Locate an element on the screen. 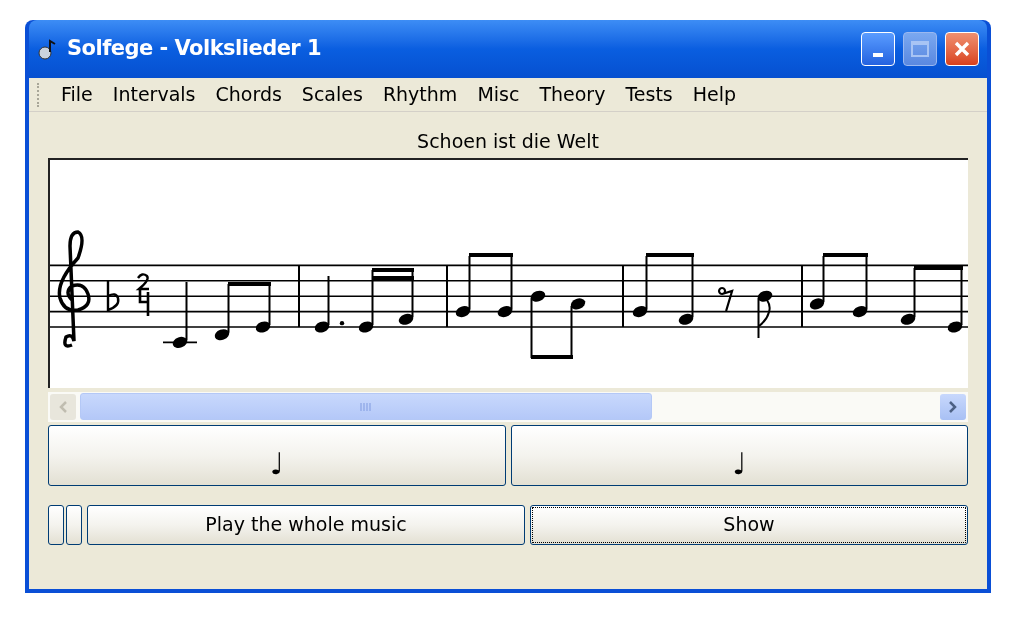  menu-item: Rhythm is located at coordinates (420, 94).